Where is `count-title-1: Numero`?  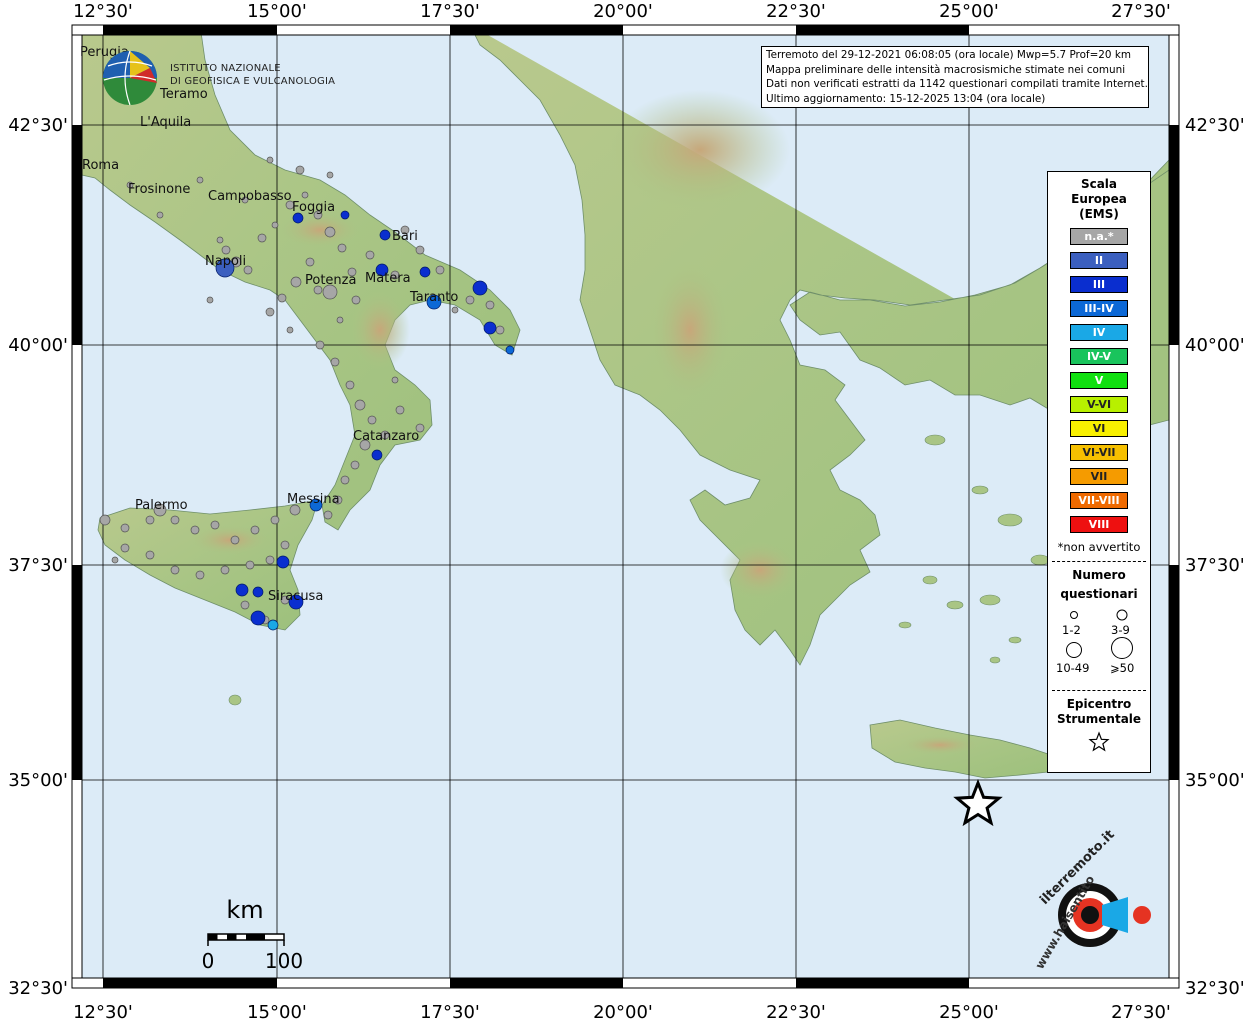 count-title-1: Numero is located at coordinates (1099, 575).